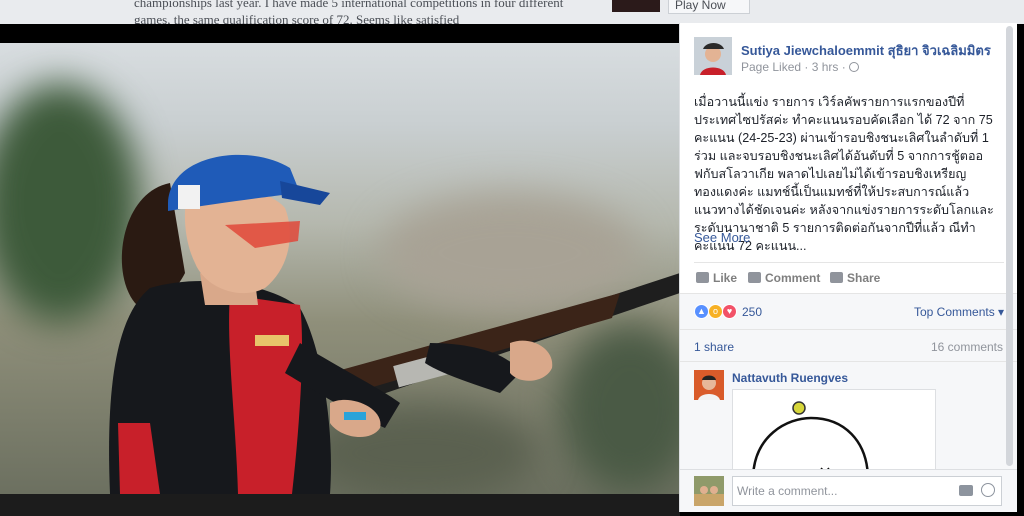 This screenshot has height=516, width=1024. I want to click on viewer-avatar, so click(709, 491).